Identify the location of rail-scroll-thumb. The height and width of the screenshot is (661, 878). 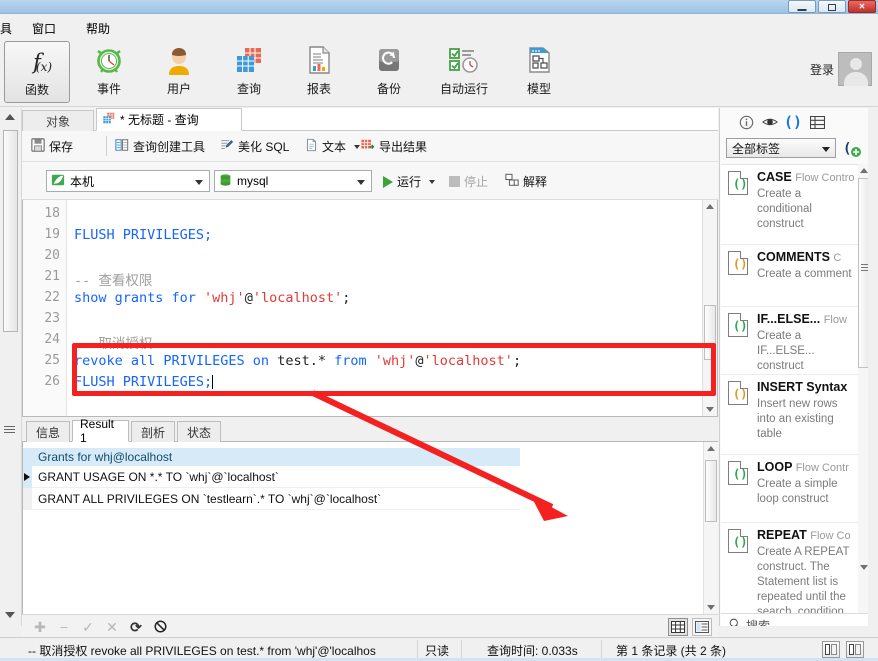
(10, 231).